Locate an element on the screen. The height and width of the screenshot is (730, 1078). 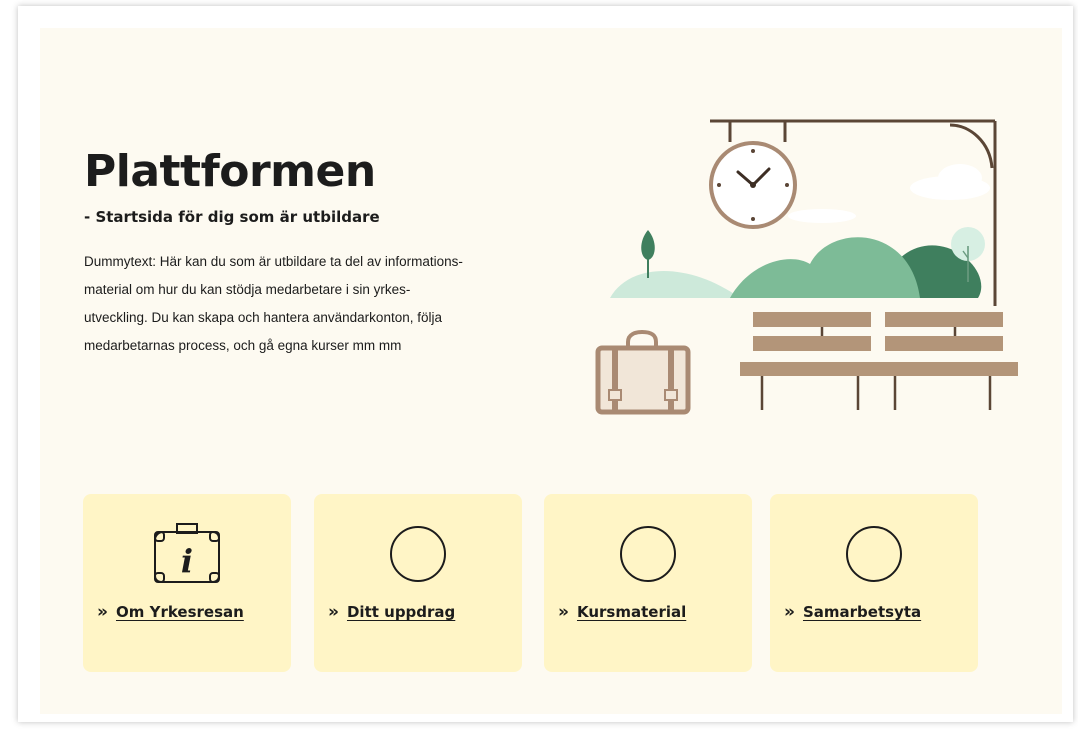
info-suitcase-icon: i is located at coordinates (187, 554).